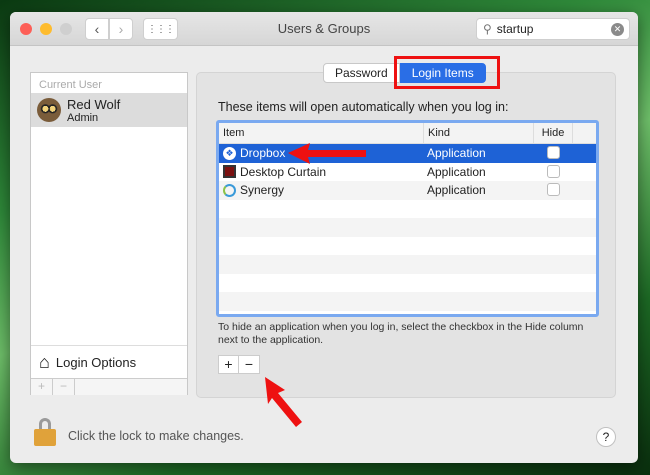 The width and height of the screenshot is (650, 475). Describe the element at coordinates (283, 402) in the screenshot. I see `arrow-to-remove-button` at that location.